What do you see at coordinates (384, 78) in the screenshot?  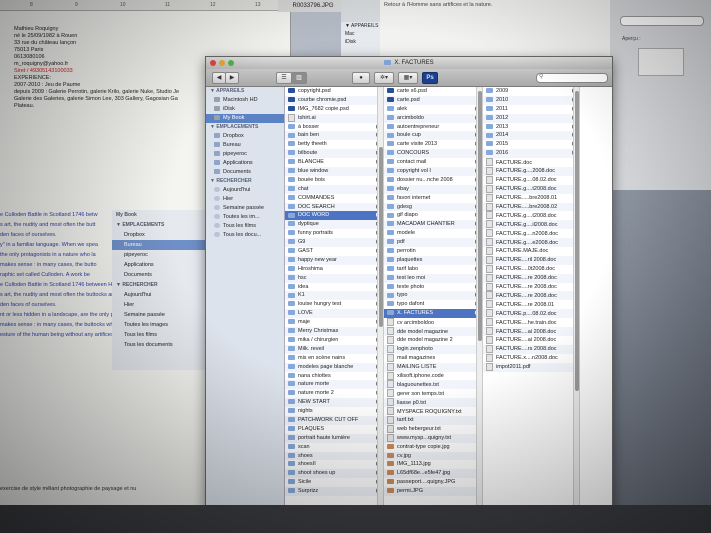 I see `action-menu-button: ✲▾` at bounding box center [384, 78].